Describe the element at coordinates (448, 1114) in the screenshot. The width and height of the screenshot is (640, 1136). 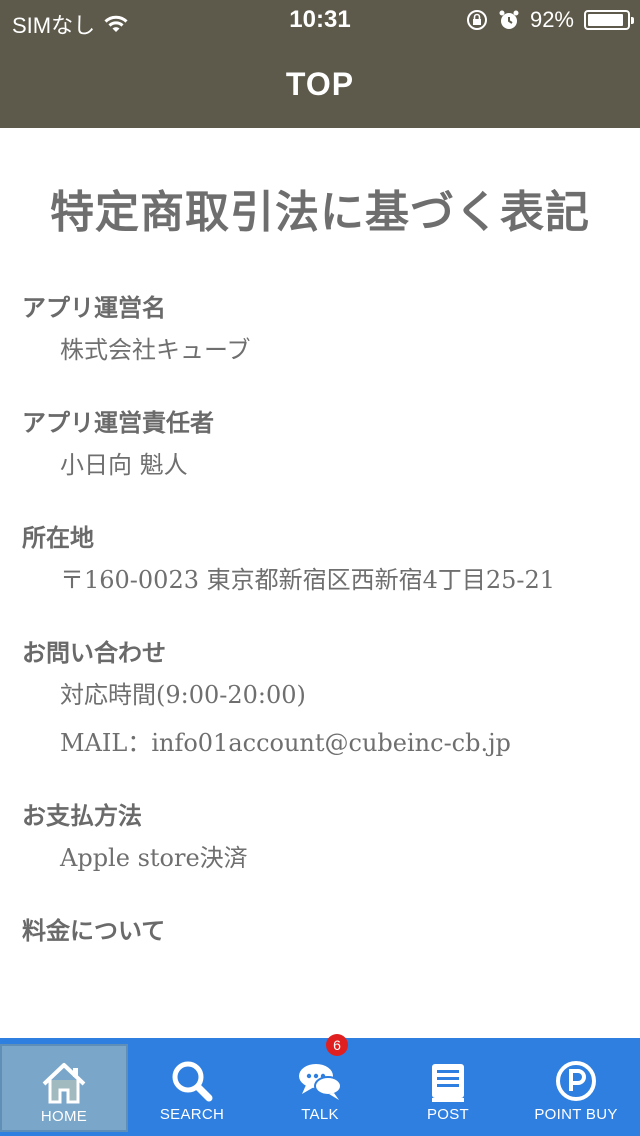
I see `tab-post-label: POST` at that location.